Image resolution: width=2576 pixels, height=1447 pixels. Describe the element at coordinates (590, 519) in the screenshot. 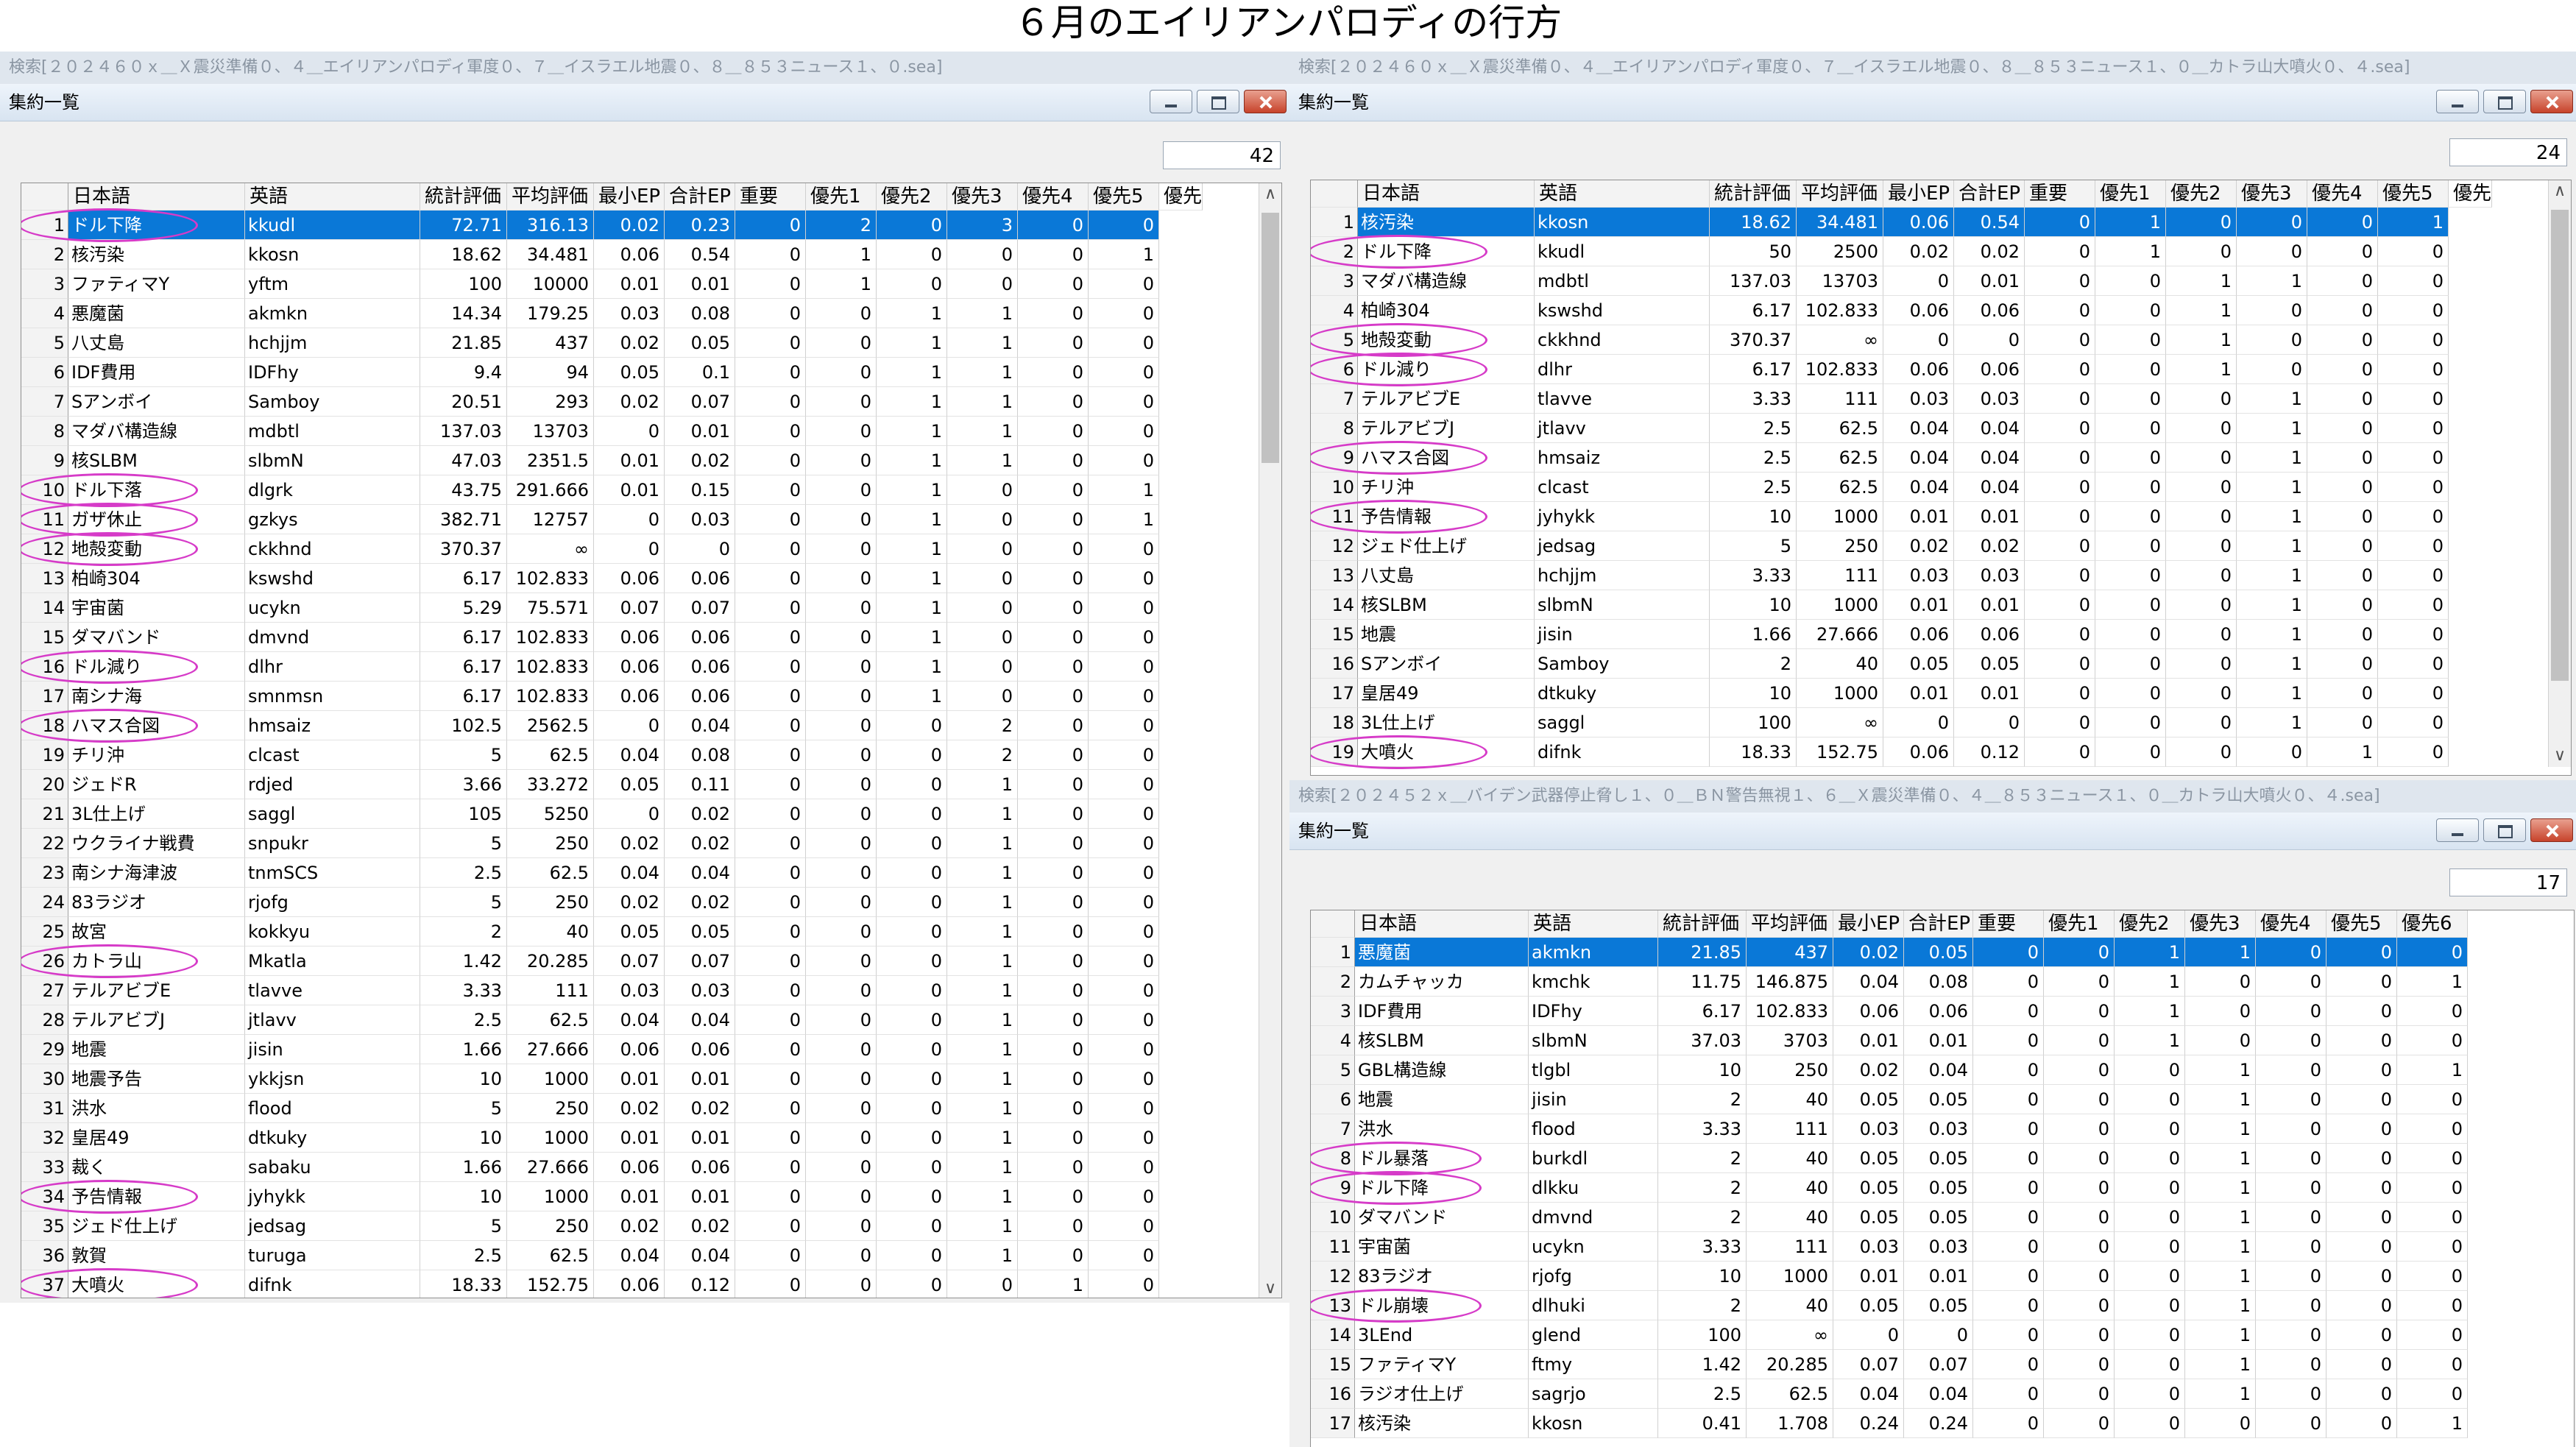

I see `table-row: 11 ガザ休止 gzkys 382.71 12757 0 0.03 0 0 1 0 0 1` at that location.